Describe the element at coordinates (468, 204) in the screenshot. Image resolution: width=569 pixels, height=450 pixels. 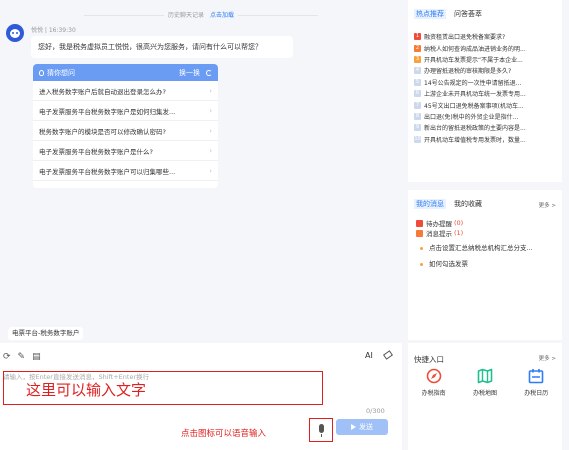
I see `tab-my-favorites: 我的收藏` at that location.